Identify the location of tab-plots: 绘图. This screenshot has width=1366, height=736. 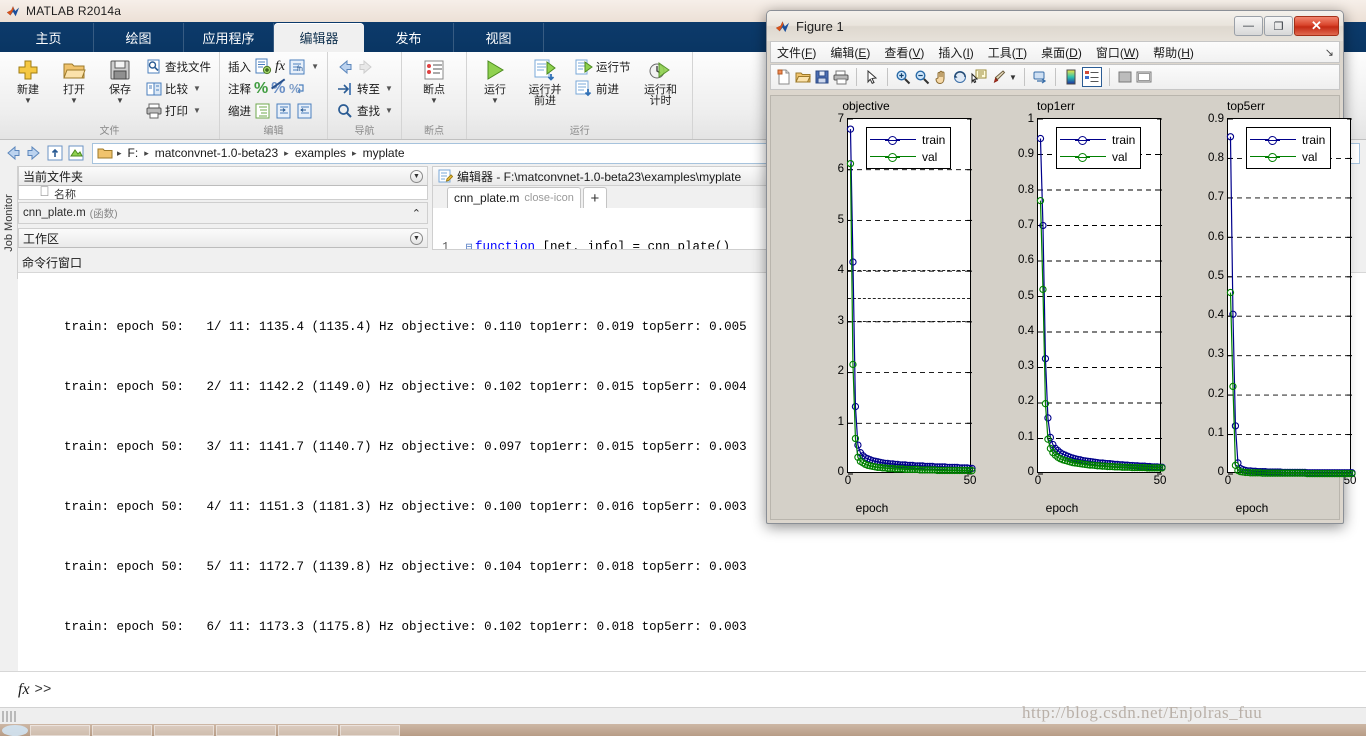
(139, 37).